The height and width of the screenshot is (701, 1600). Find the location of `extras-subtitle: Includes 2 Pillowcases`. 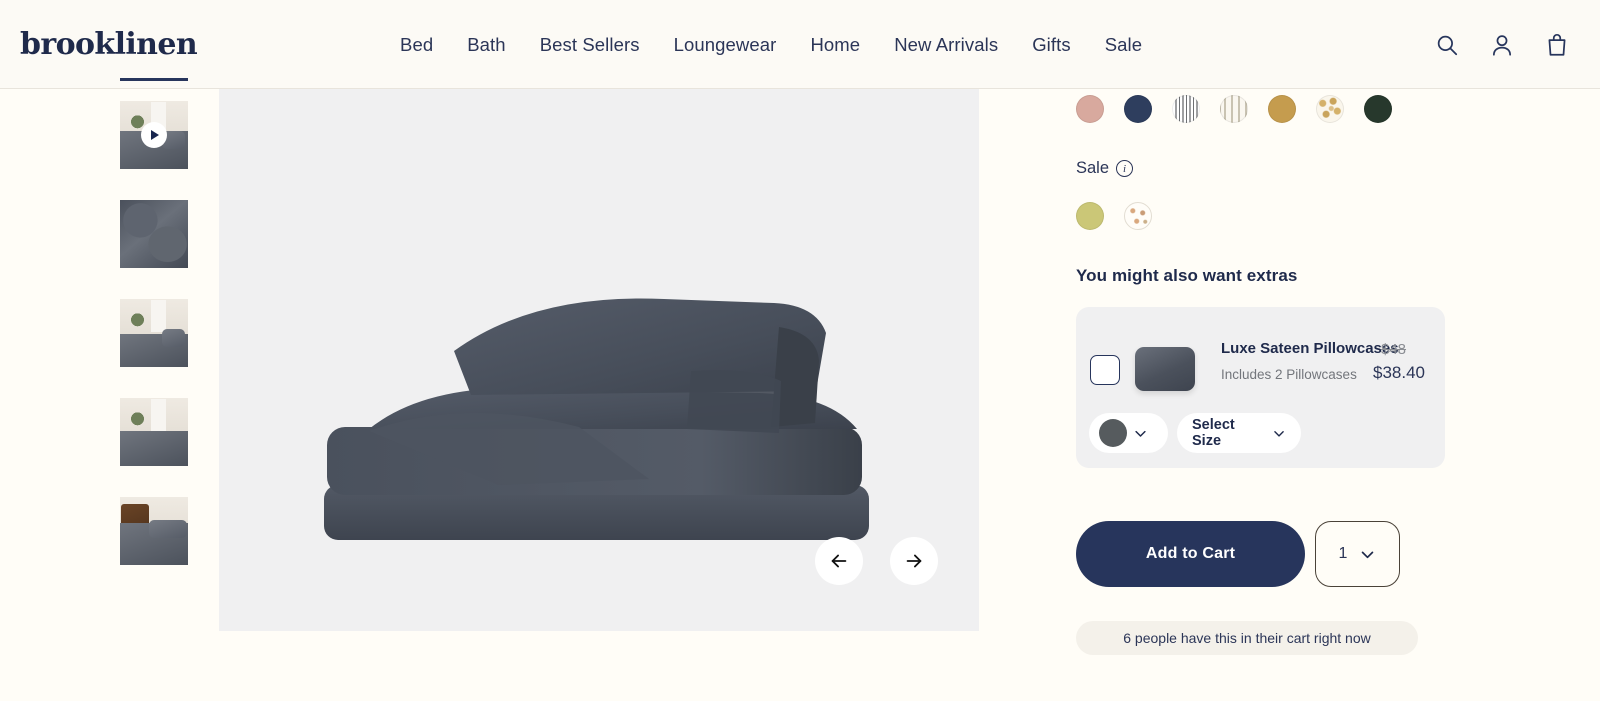

extras-subtitle: Includes 2 Pillowcases is located at coordinates (1289, 374).